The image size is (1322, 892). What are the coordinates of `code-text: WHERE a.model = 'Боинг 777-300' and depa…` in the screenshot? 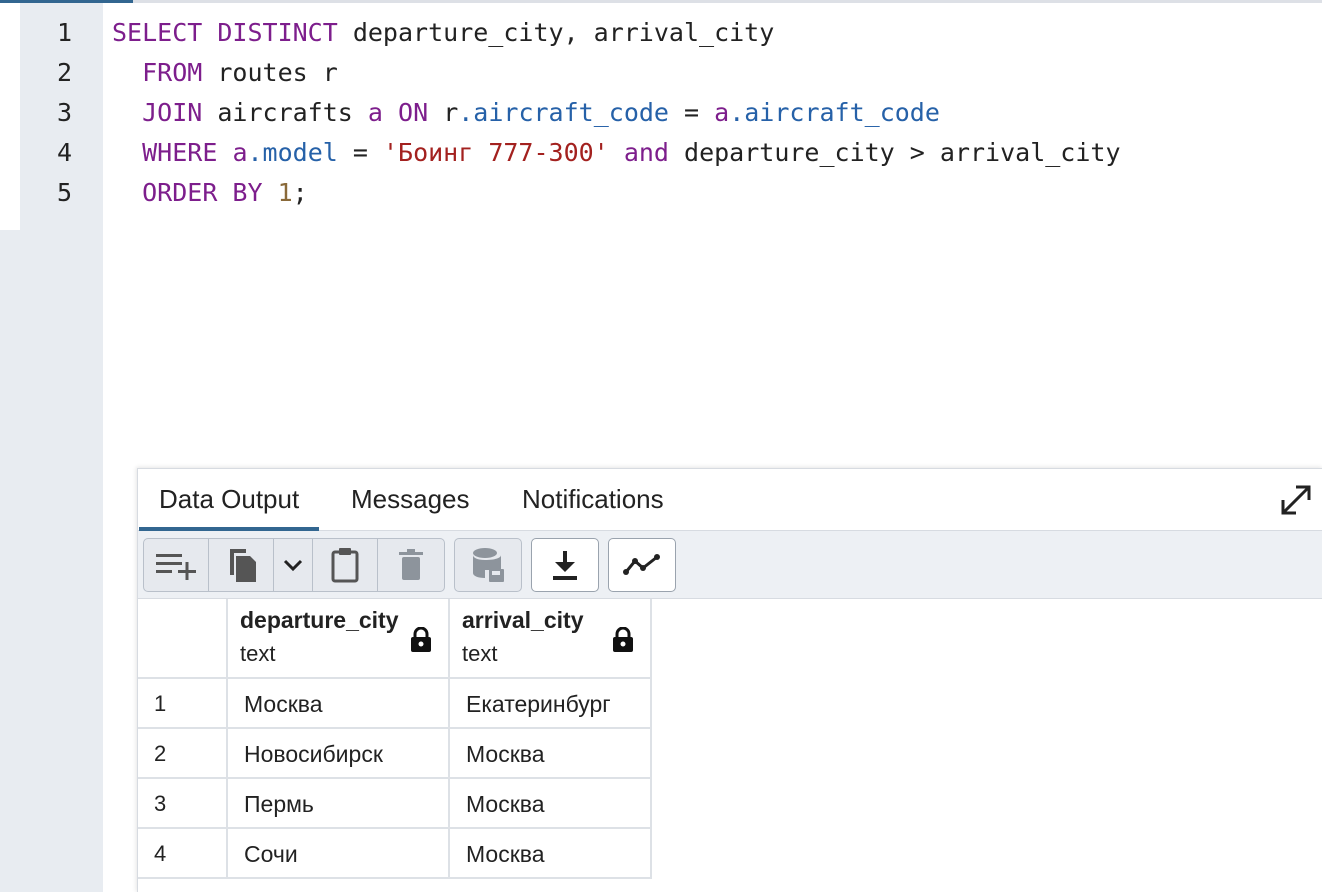 It's located at (616, 153).